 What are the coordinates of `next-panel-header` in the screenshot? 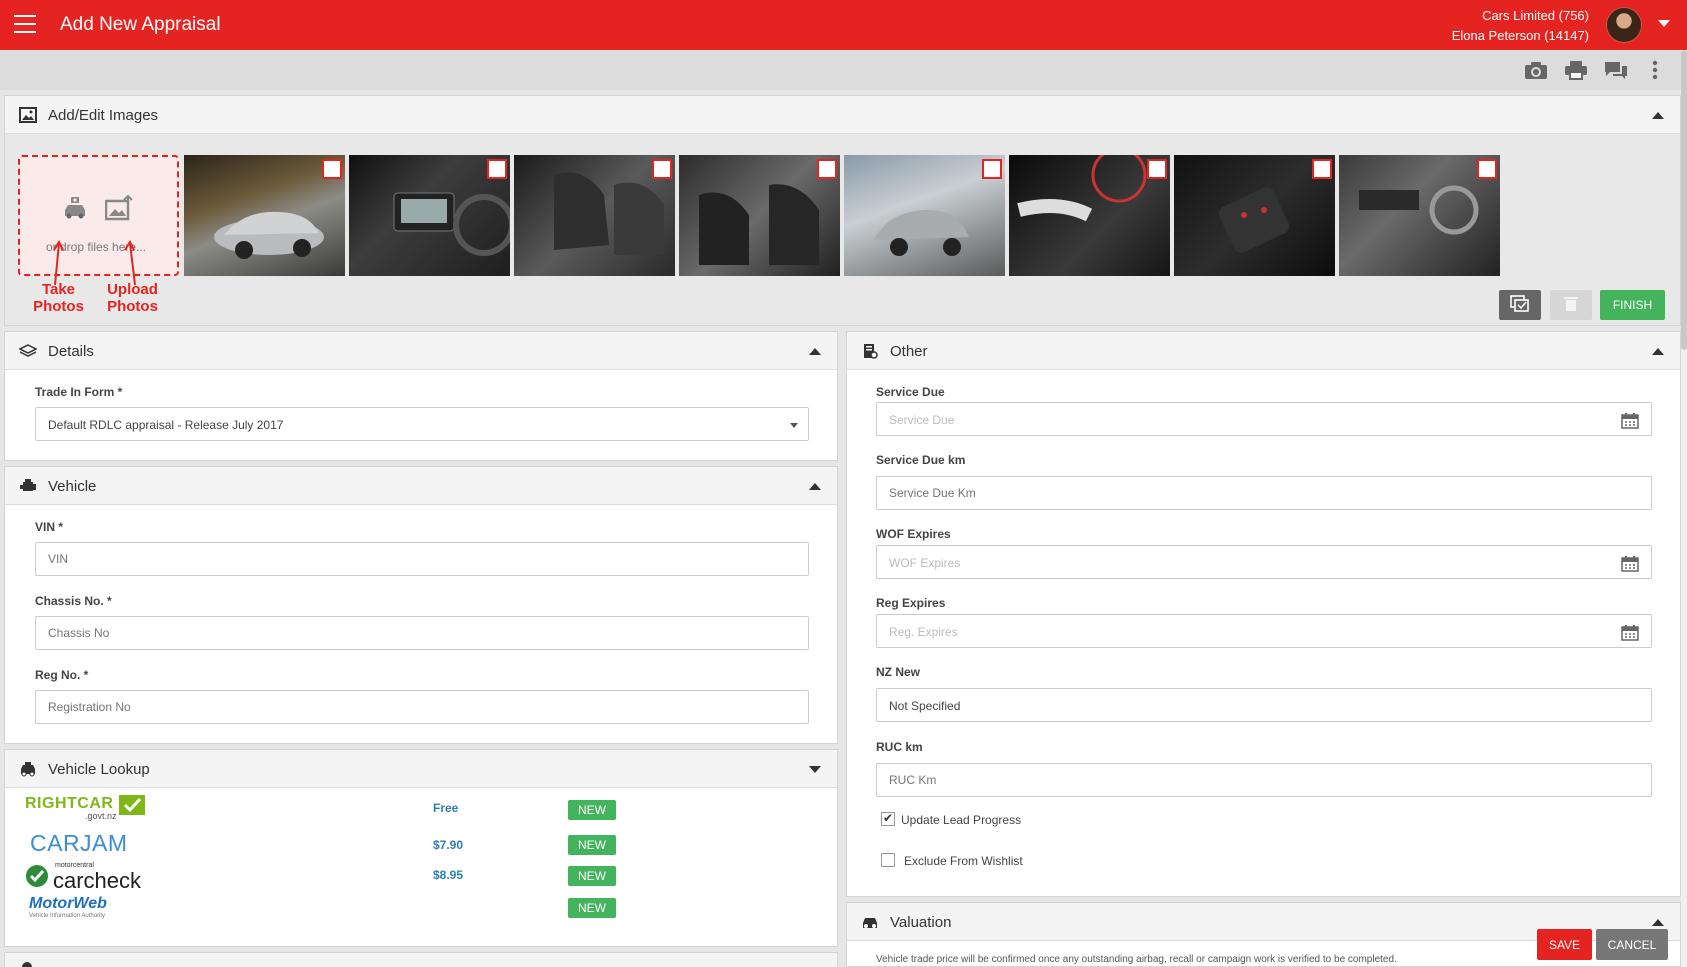 It's located at (421, 959).